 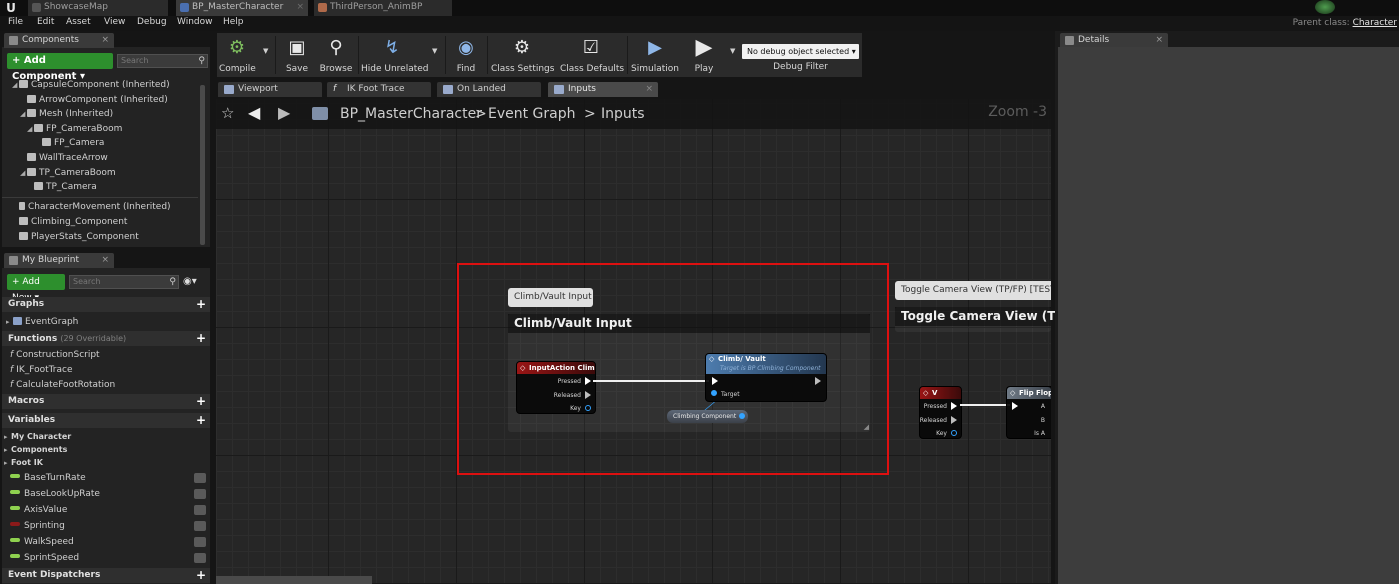 I want to click on exec-in-pin, so click(x=1015, y=406).